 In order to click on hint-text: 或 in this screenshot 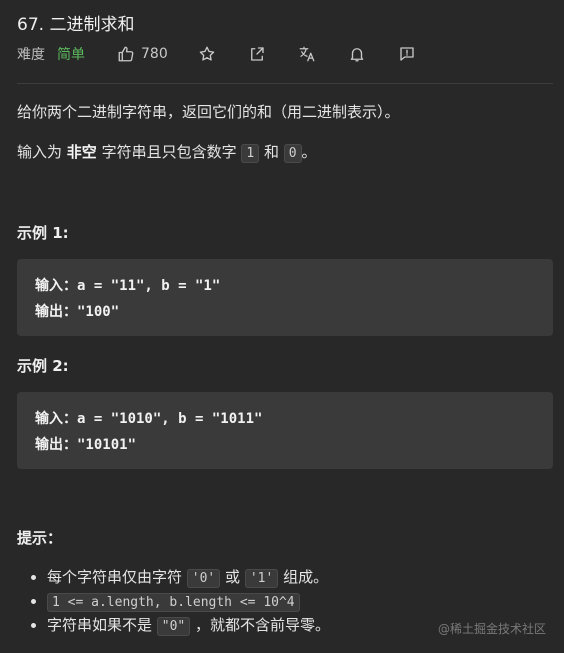, I will do `click(232, 577)`.